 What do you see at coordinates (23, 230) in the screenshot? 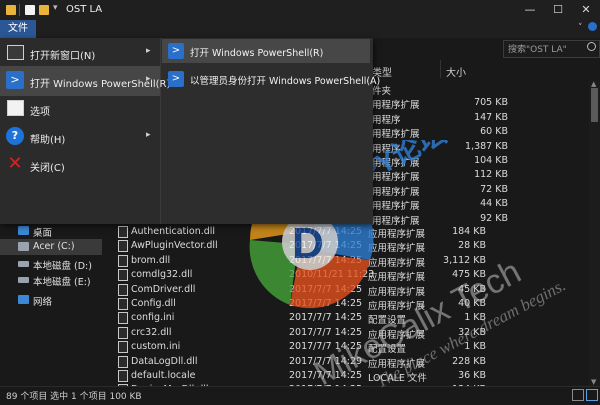
I see `desktop-icon` at bounding box center [23, 230].